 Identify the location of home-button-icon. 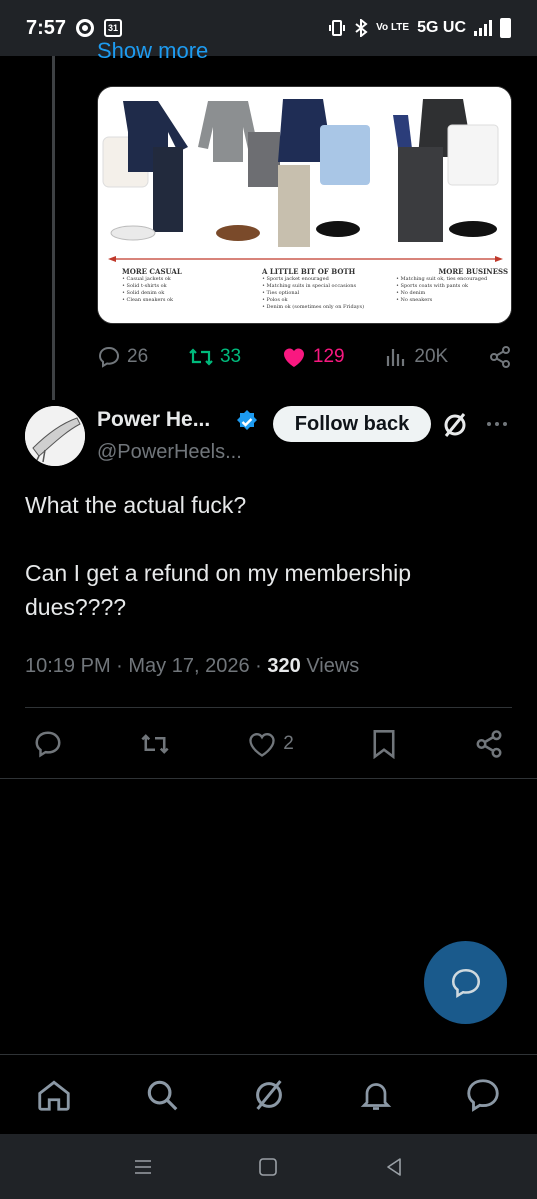
(268, 1167).